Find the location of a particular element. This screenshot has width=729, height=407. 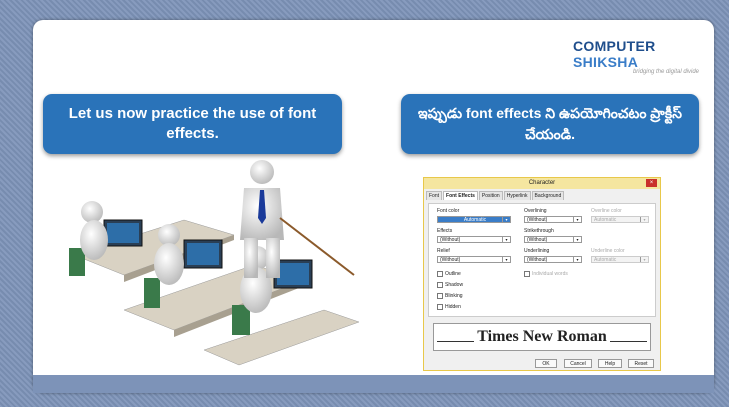

font-color-value: Automatic is located at coordinates (475, 220).